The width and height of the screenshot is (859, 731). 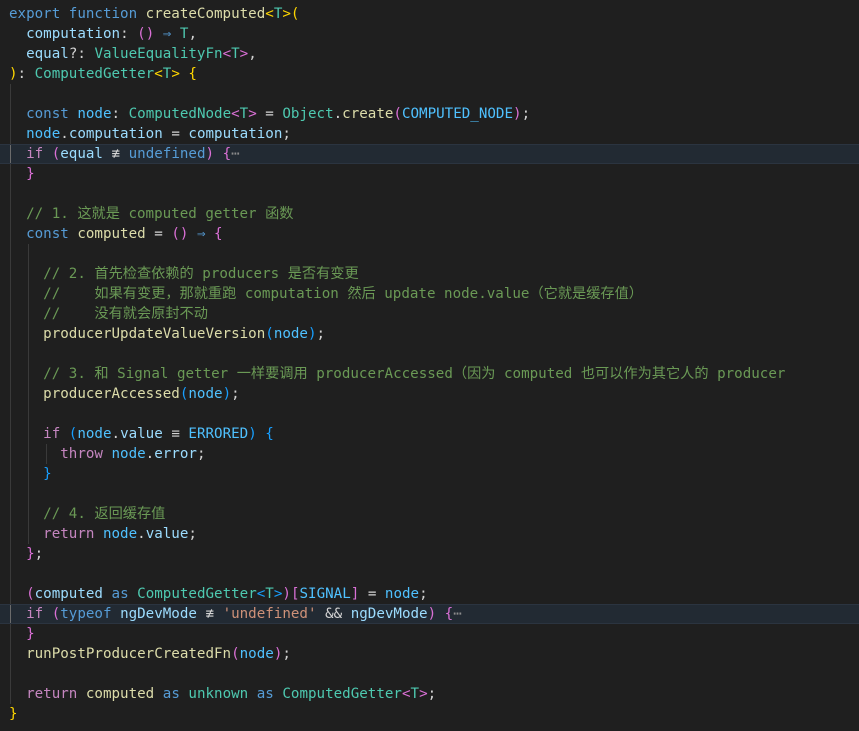 What do you see at coordinates (47, 54) in the screenshot?
I see `code-token: equal` at bounding box center [47, 54].